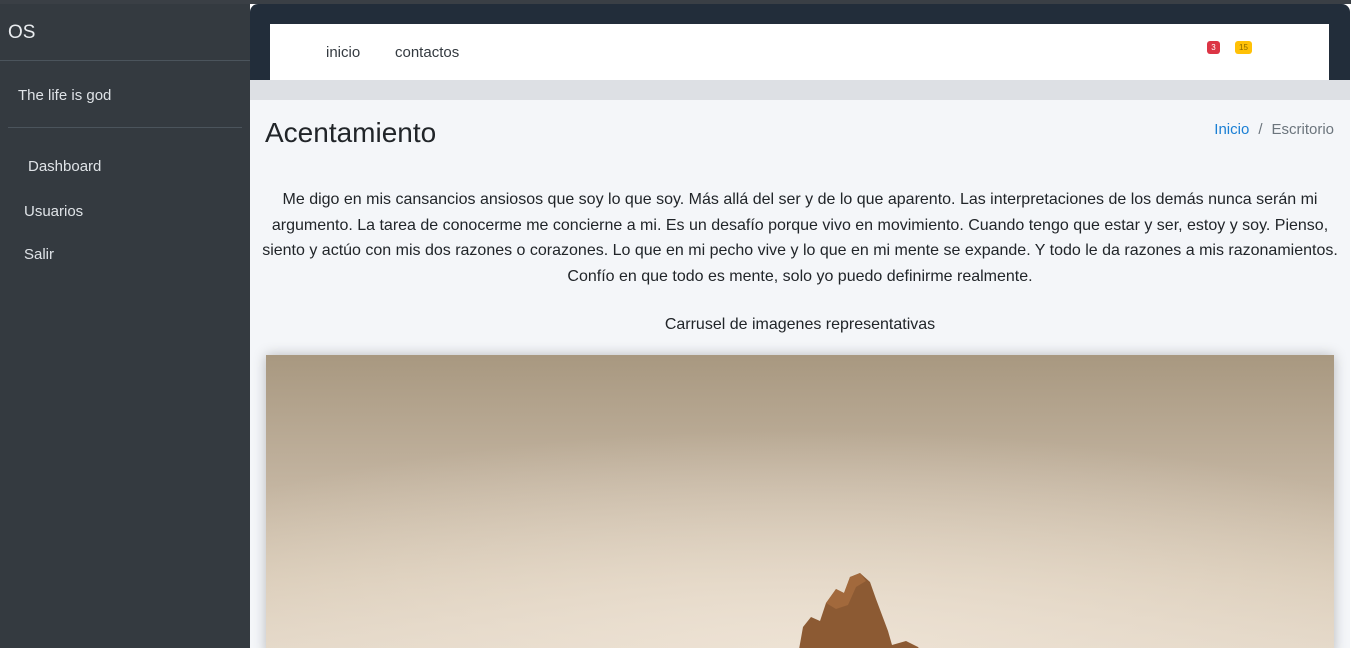 This screenshot has height=650, width=1351. What do you see at coordinates (125, 94) in the screenshot?
I see `user-panel: The life is god` at bounding box center [125, 94].